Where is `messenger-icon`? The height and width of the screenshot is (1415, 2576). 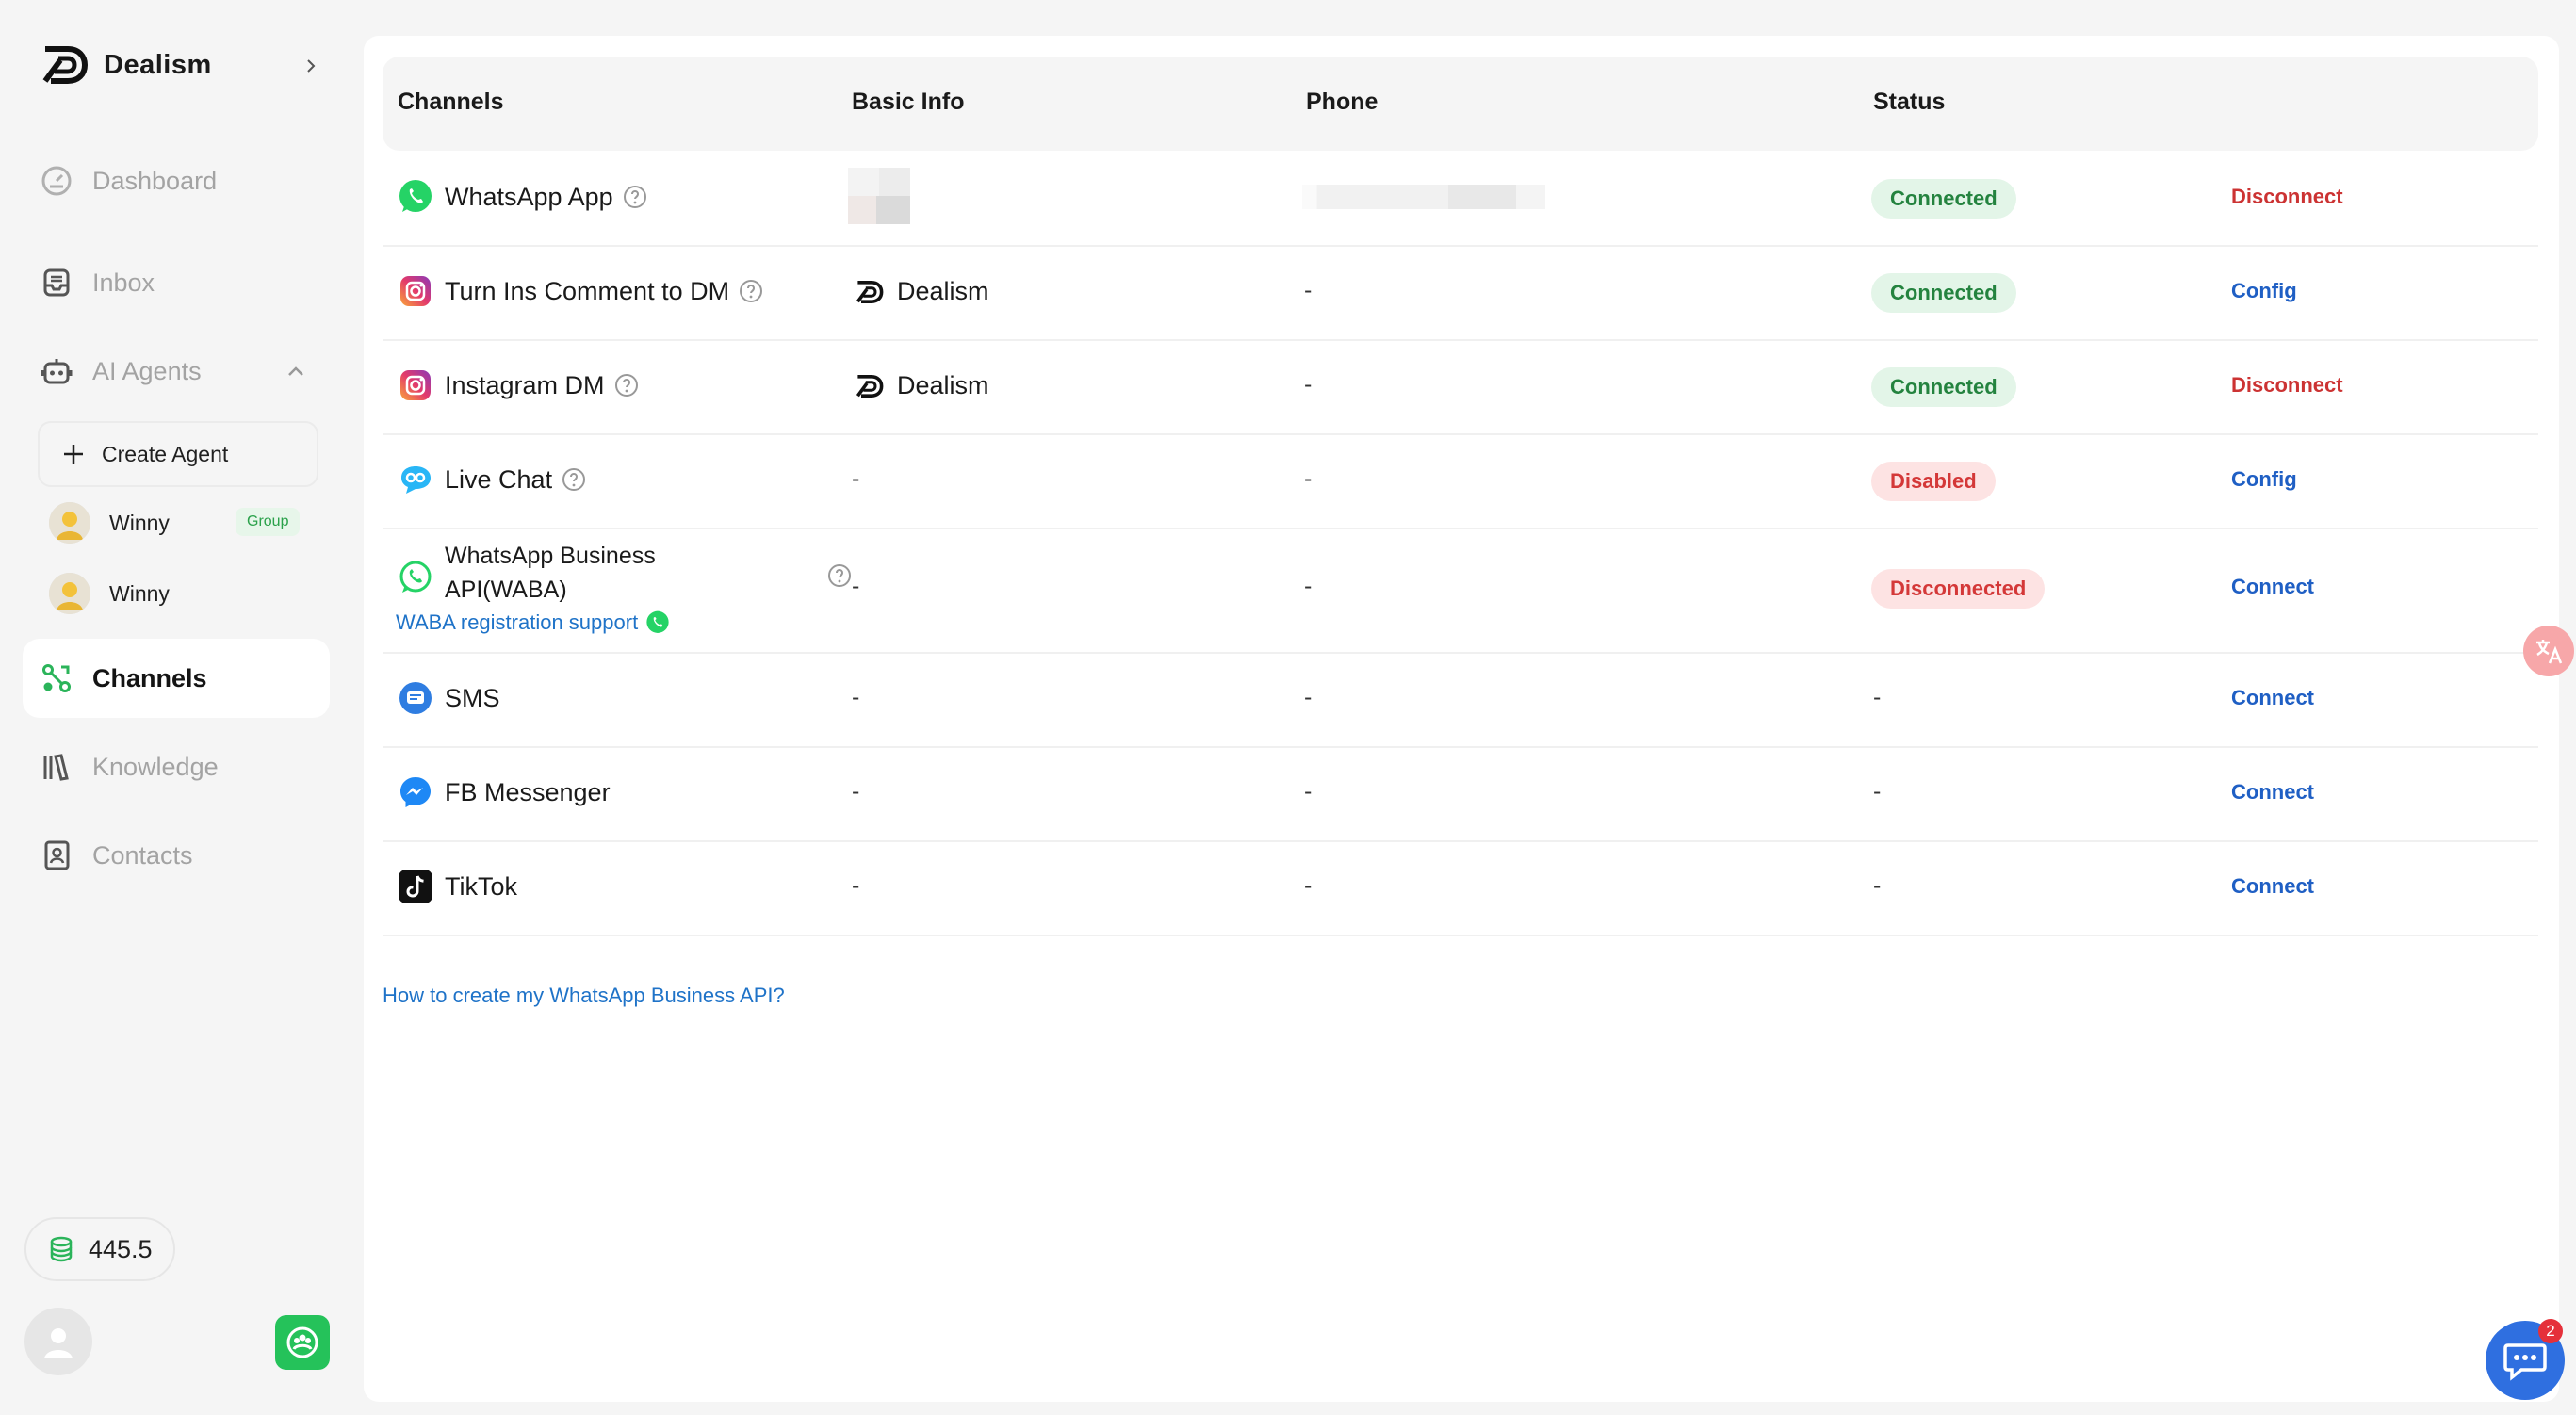
messenger-icon is located at coordinates (415, 792).